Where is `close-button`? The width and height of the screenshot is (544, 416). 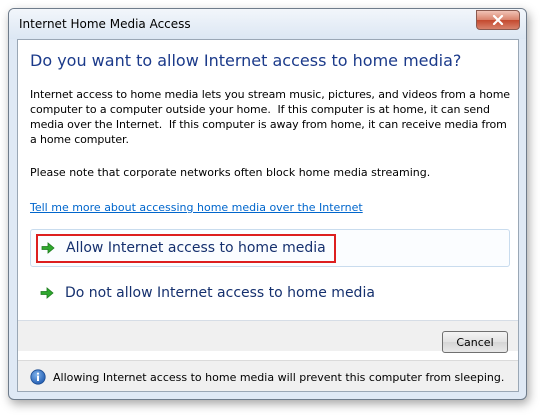
close-button is located at coordinates (498, 20).